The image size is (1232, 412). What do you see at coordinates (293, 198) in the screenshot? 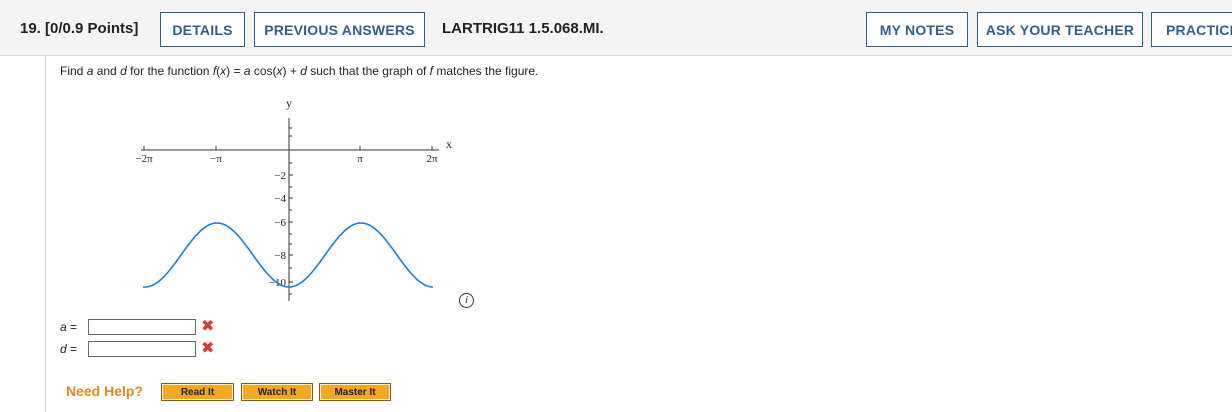
I see `function-graph: y x −2π −π π 2π −2 −4 −6 −8 −10` at bounding box center [293, 198].